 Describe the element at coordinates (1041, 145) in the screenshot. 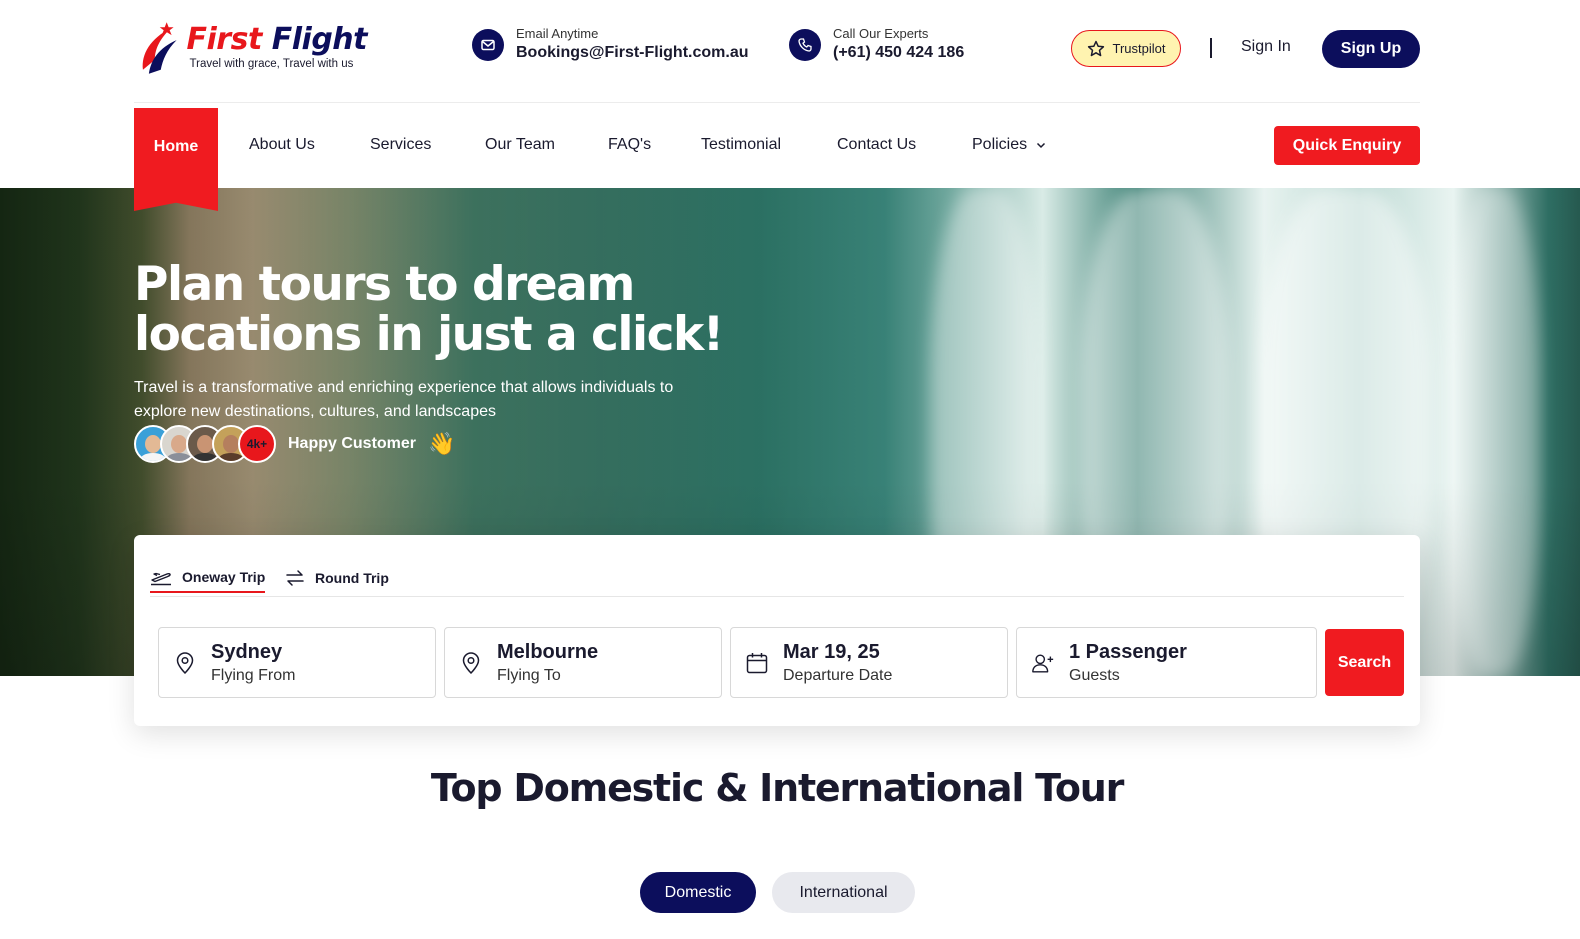

I see `chevron-down-icon` at that location.